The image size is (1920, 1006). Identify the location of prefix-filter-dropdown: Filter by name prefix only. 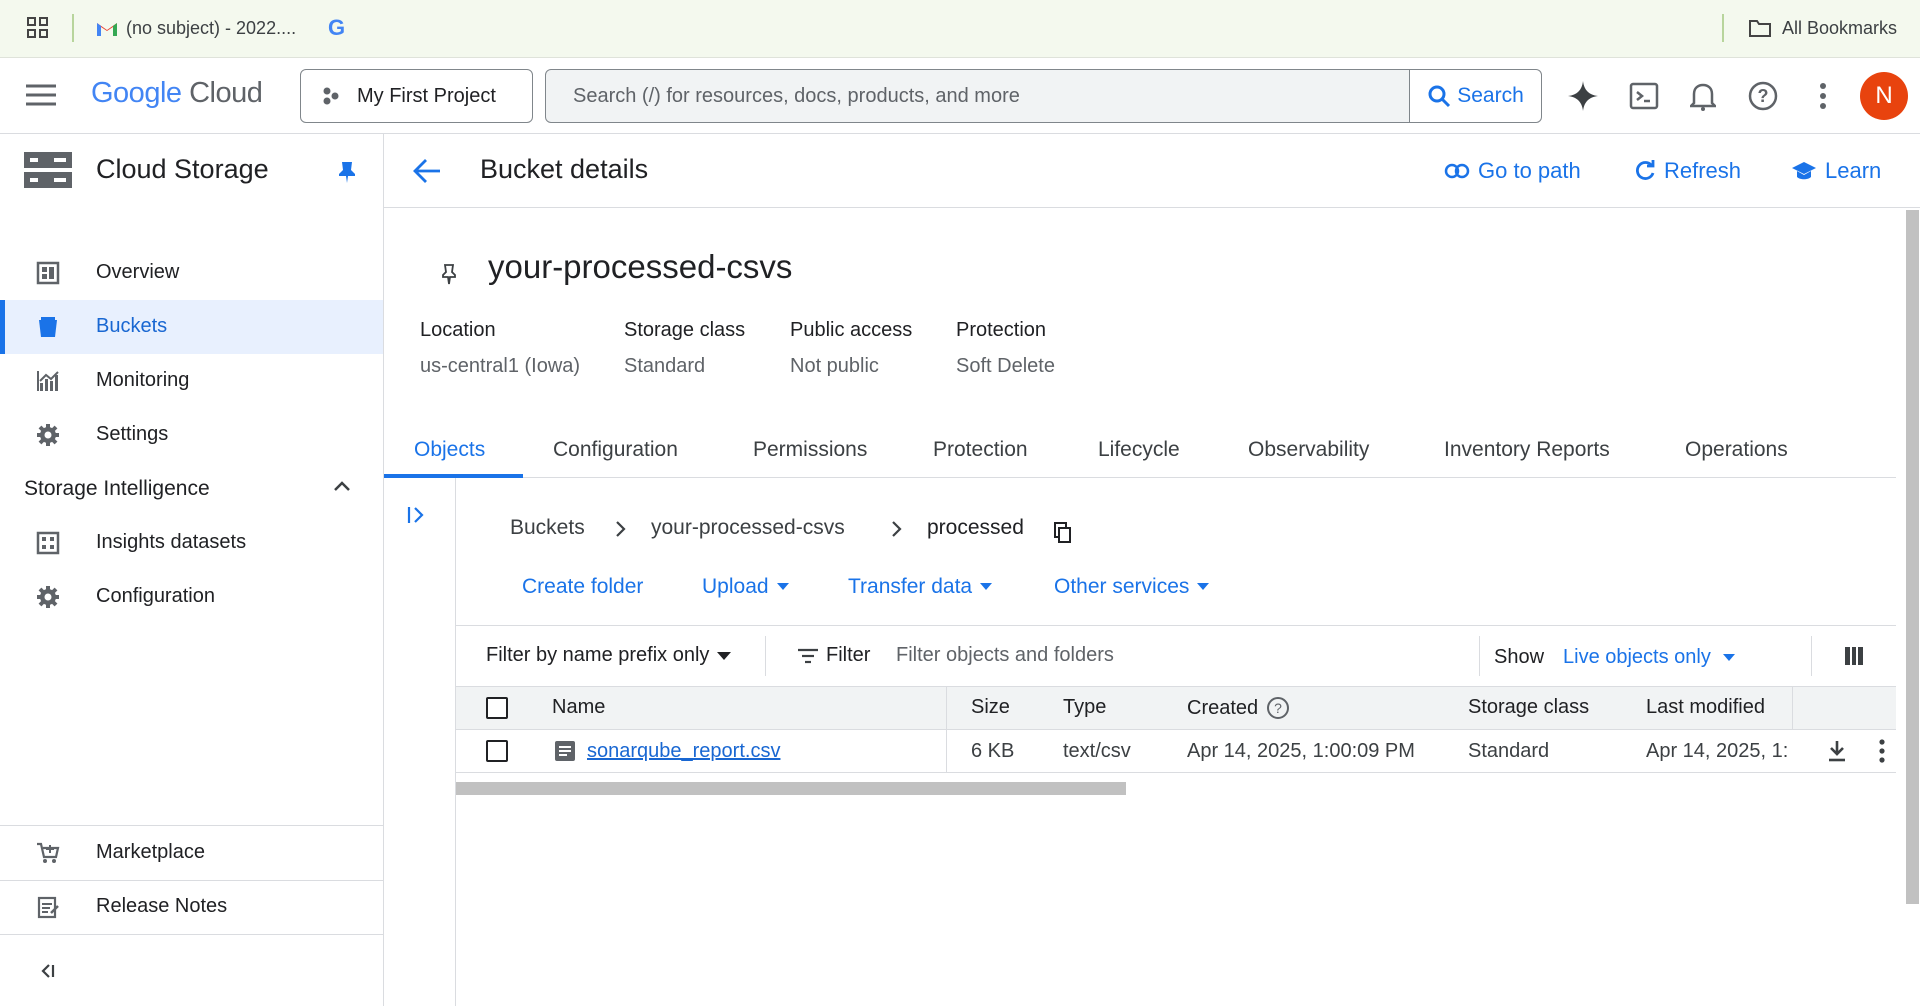
(609, 655).